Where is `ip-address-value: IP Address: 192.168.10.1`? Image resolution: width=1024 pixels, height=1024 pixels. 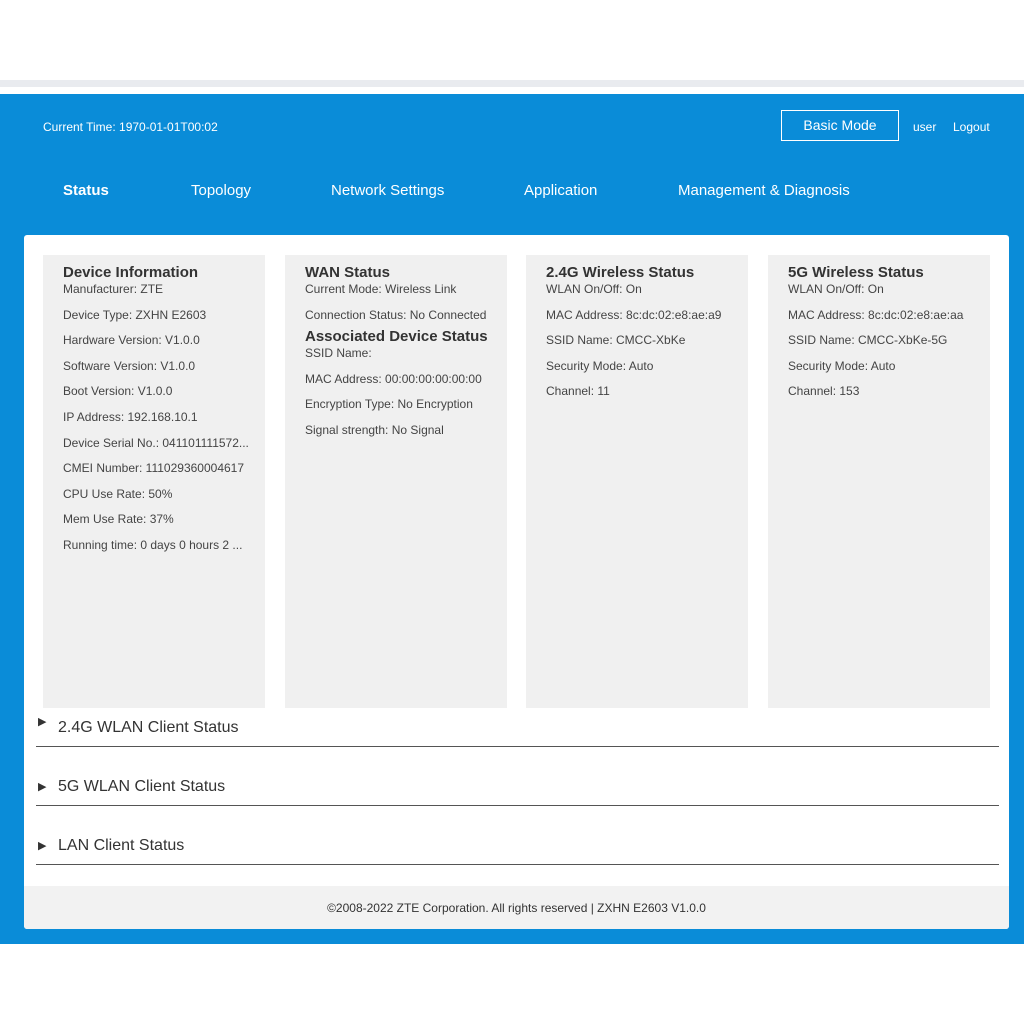 ip-address-value: IP Address: 192.168.10.1 is located at coordinates (130, 416).